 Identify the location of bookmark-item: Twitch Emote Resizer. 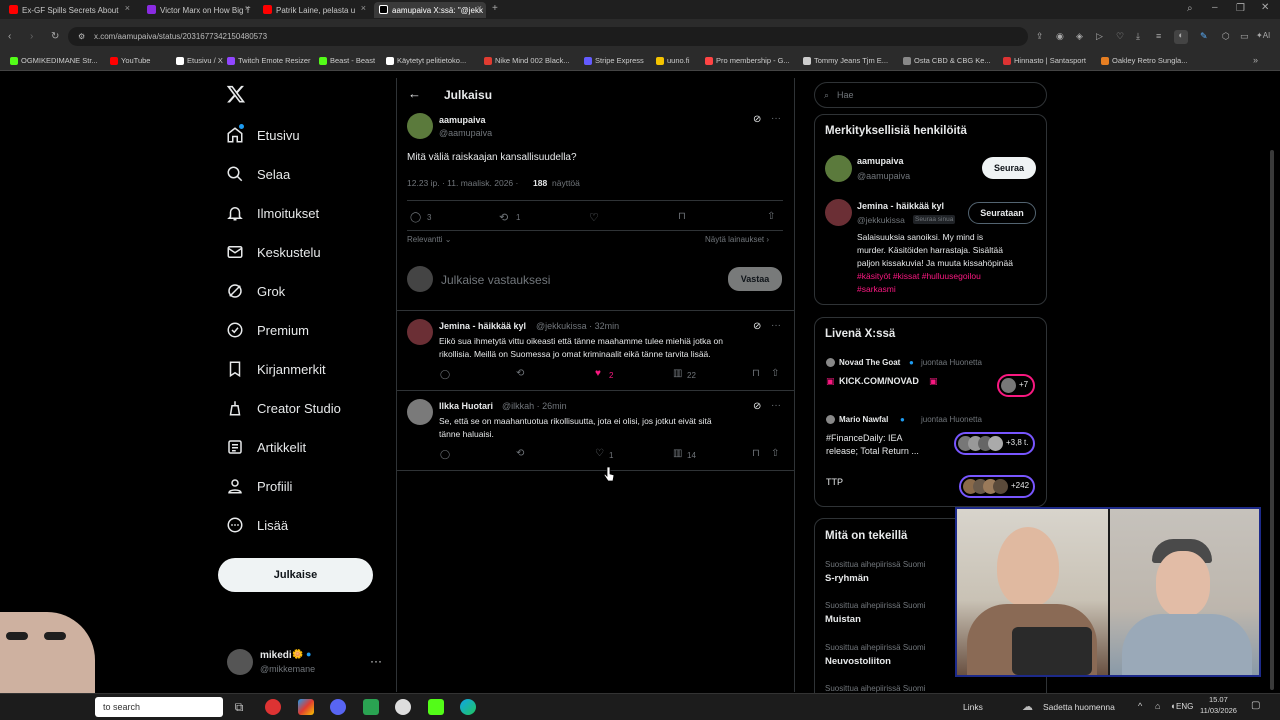
(269, 60).